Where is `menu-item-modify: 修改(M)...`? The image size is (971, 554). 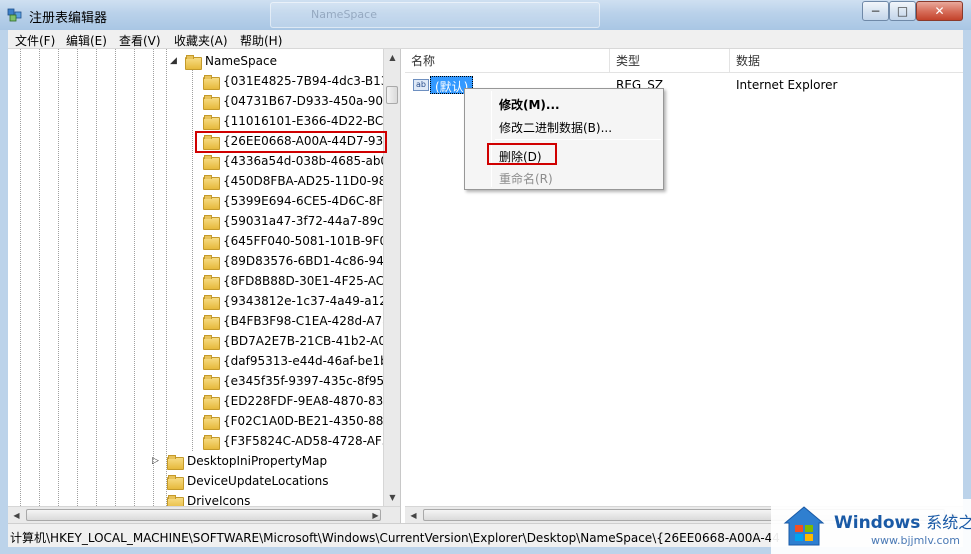 menu-item-modify: 修改(M)... is located at coordinates (529, 104).